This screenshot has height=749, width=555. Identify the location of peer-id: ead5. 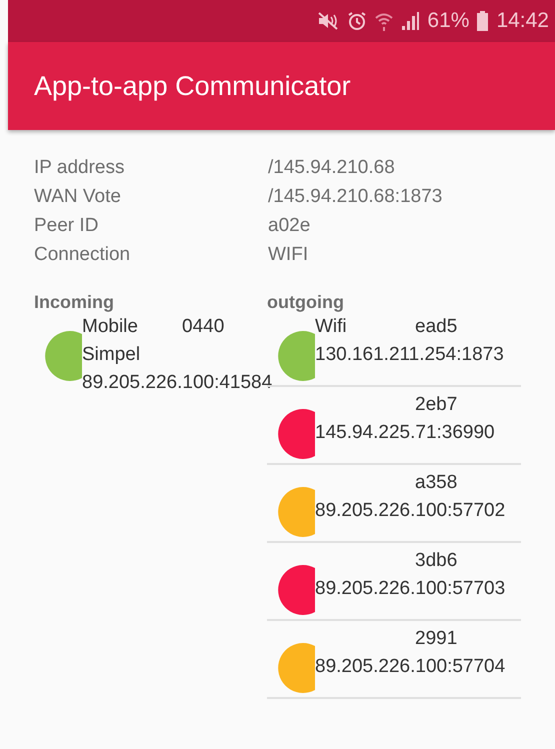
(436, 327).